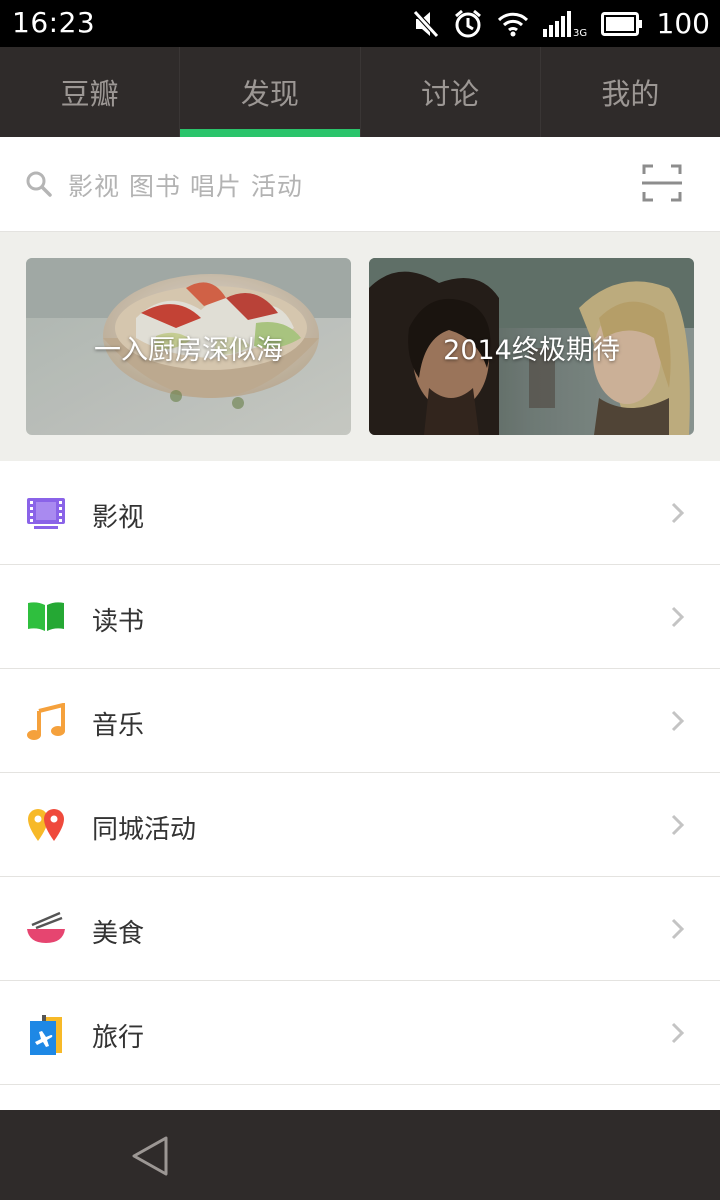  What do you see at coordinates (360, 23) in the screenshot?
I see `status-bar: 16:23 3G 100` at bounding box center [360, 23].